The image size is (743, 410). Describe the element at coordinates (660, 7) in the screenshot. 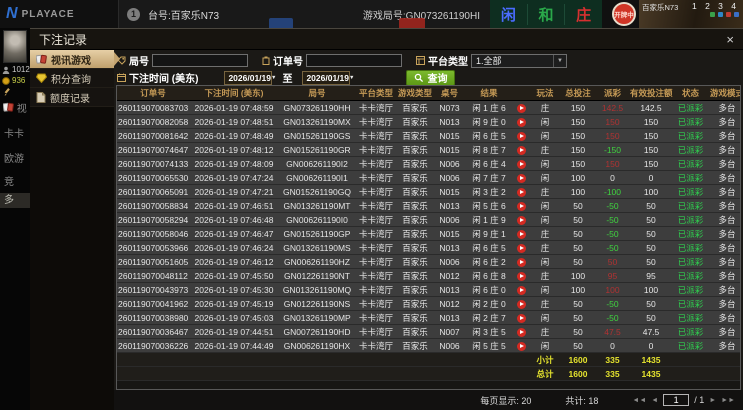

I see `video-table-title: 百家乐N73` at that location.